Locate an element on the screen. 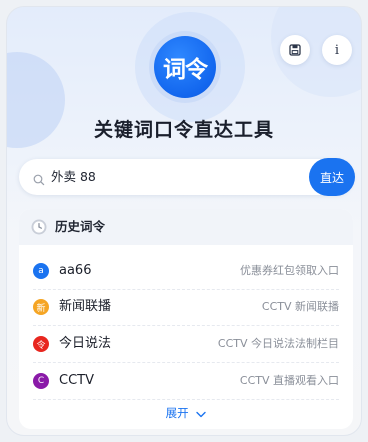 The width and height of the screenshot is (368, 442). save-button is located at coordinates (295, 50).